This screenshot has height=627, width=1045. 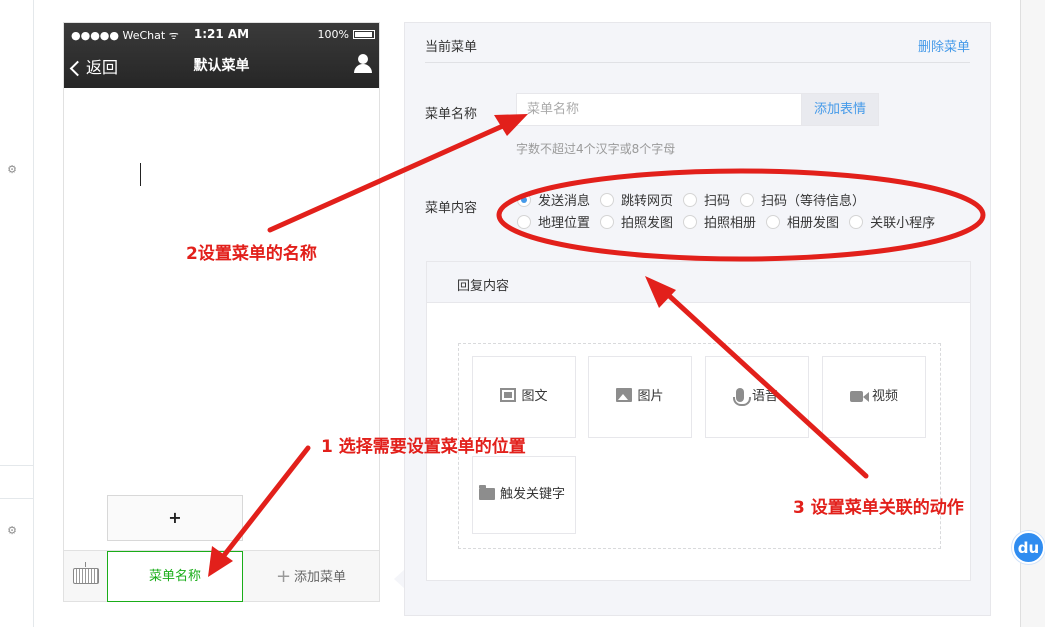 I want to click on battery-percent: 100%, so click(x=333, y=34).